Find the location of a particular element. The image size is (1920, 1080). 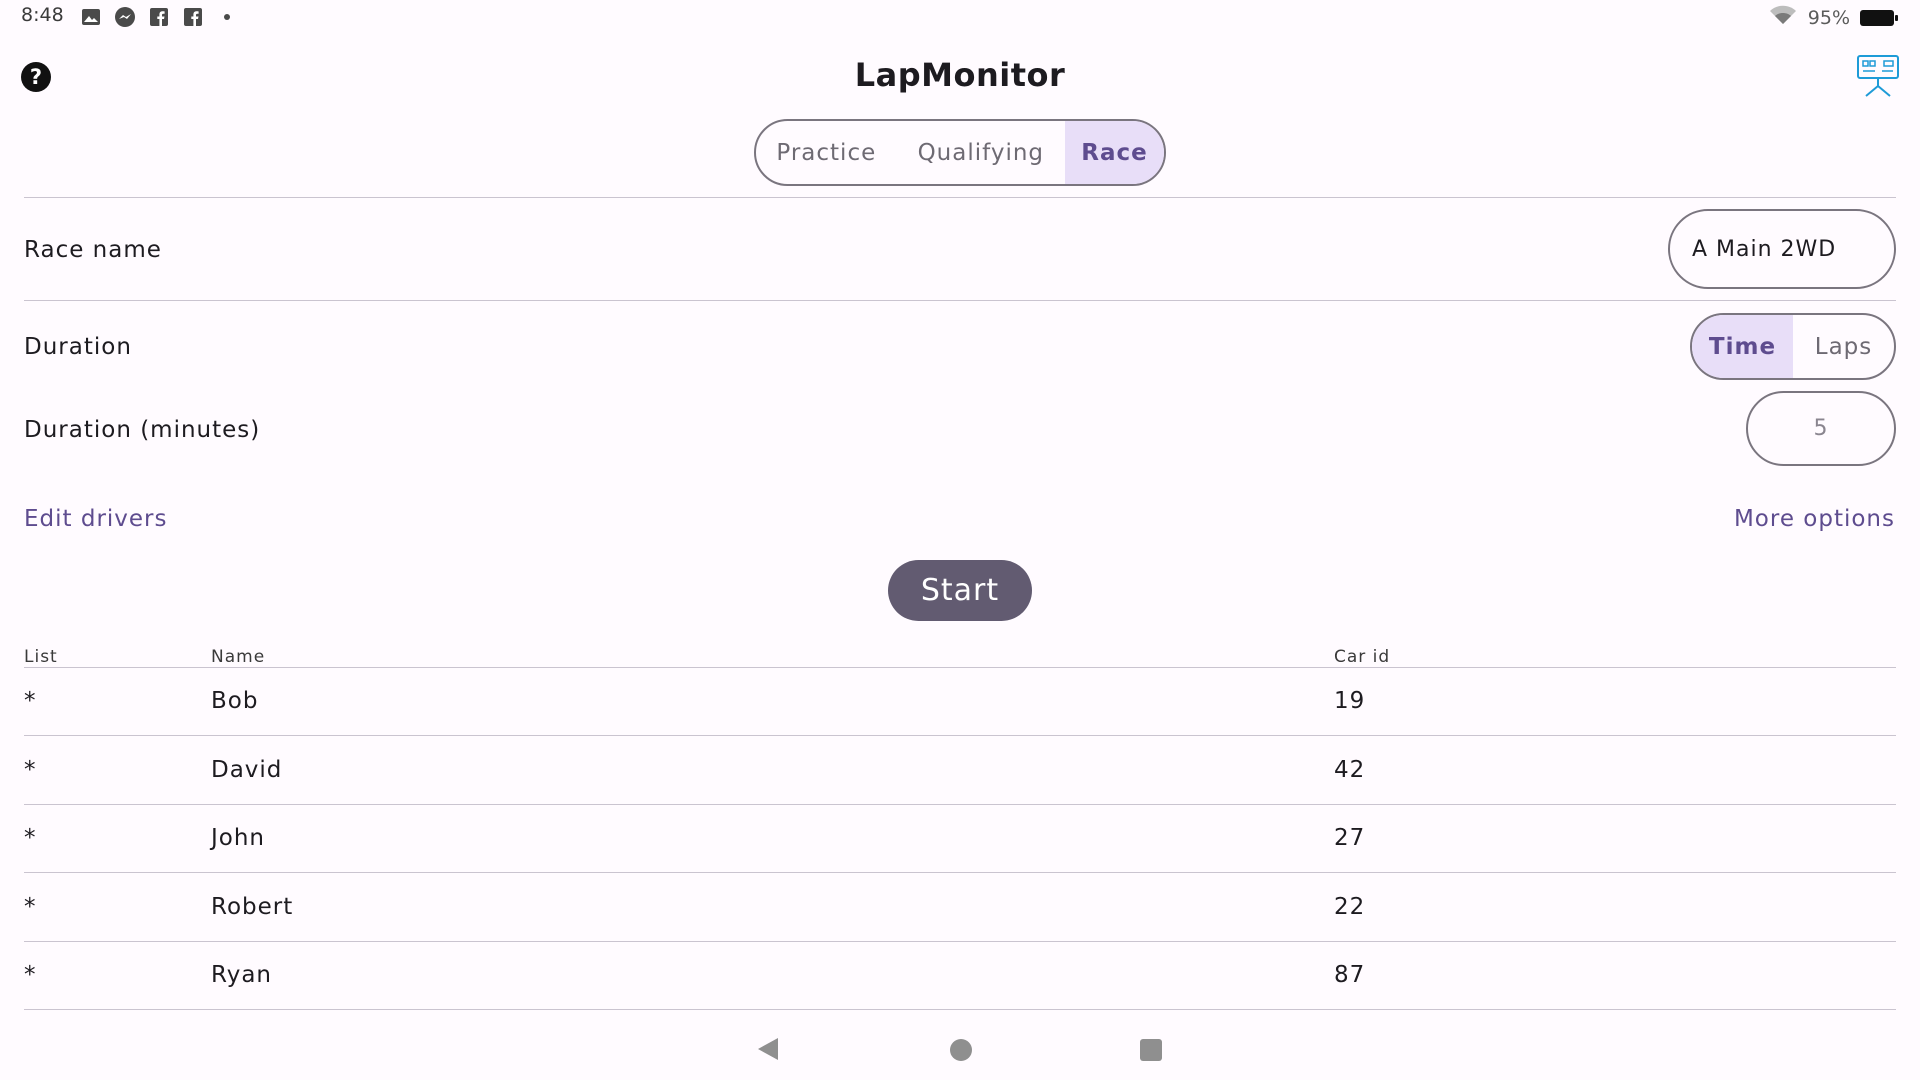

edit-drivers-link: Edit drivers is located at coordinates (96, 519).